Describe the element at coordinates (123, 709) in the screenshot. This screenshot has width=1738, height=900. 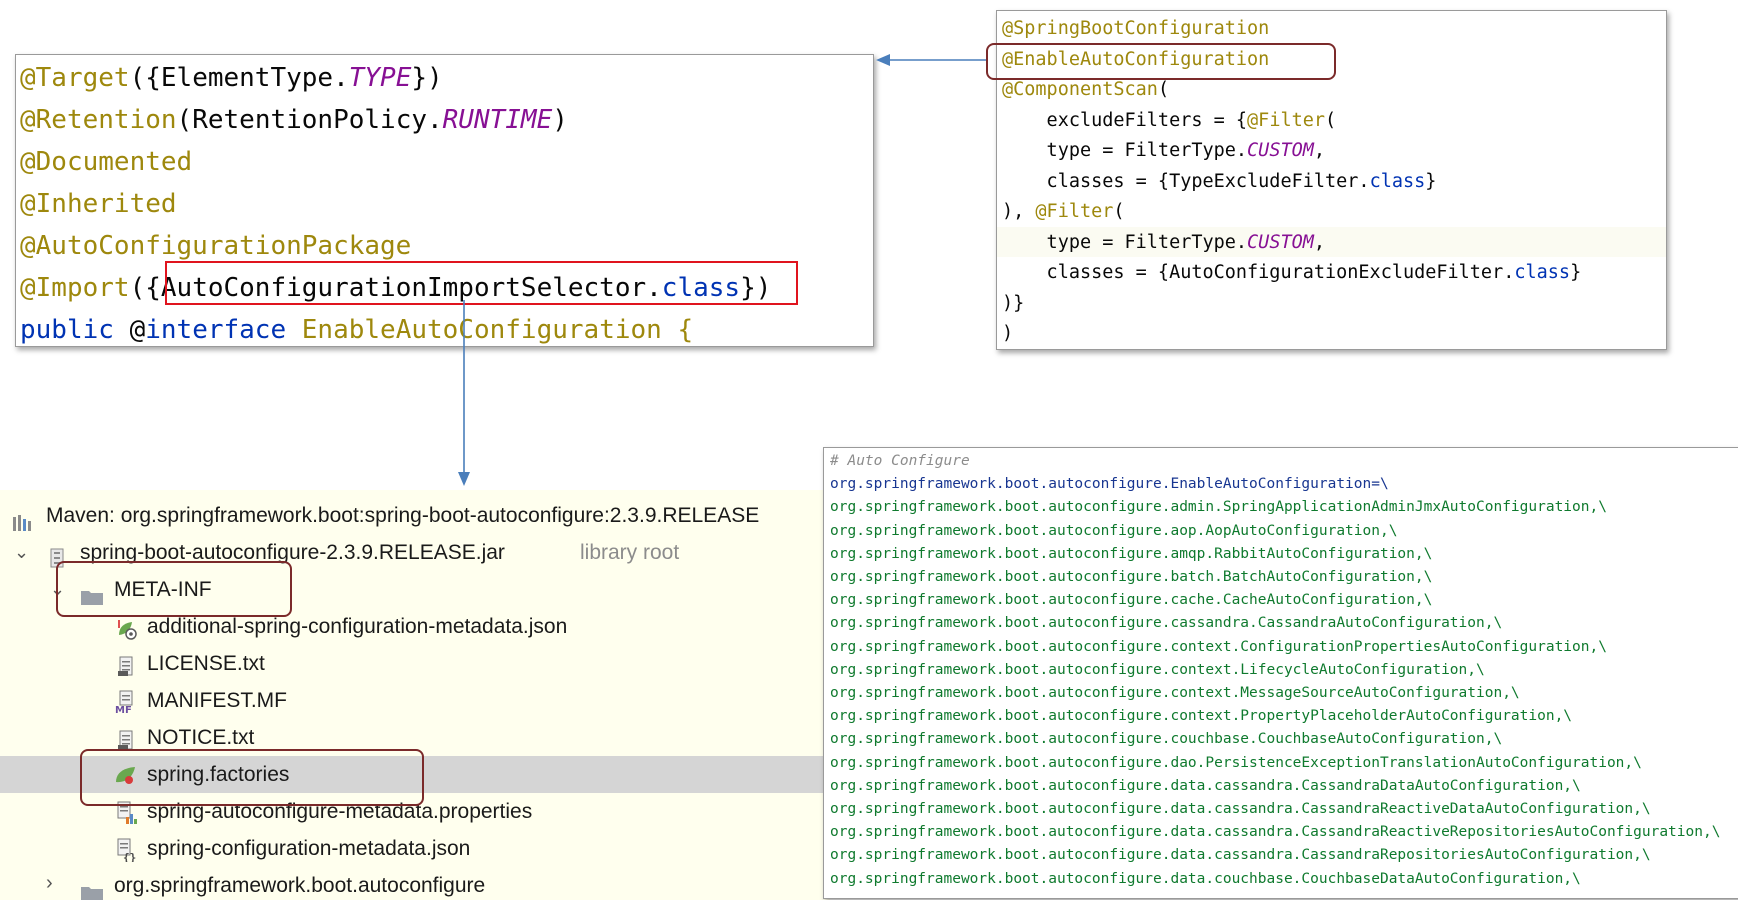
I see `svg-text: MF` at that location.